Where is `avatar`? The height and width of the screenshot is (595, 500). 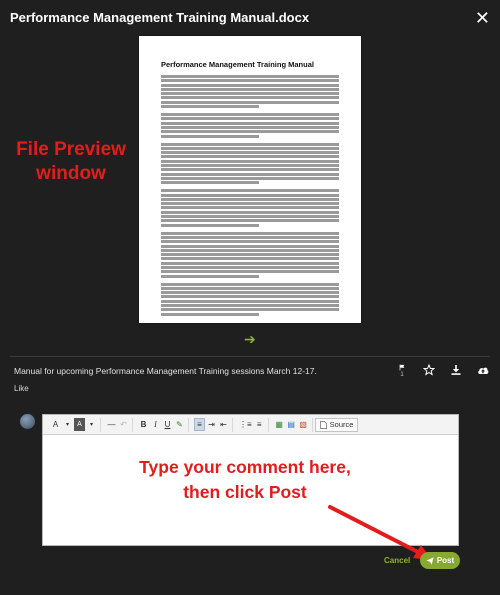
avatar is located at coordinates (27, 421).